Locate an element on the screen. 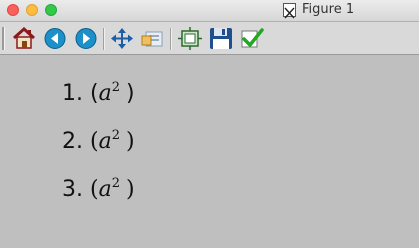 Image resolution: width=419 pixels, height=248 pixels. configure-subplots-icon is located at coordinates (190, 38).